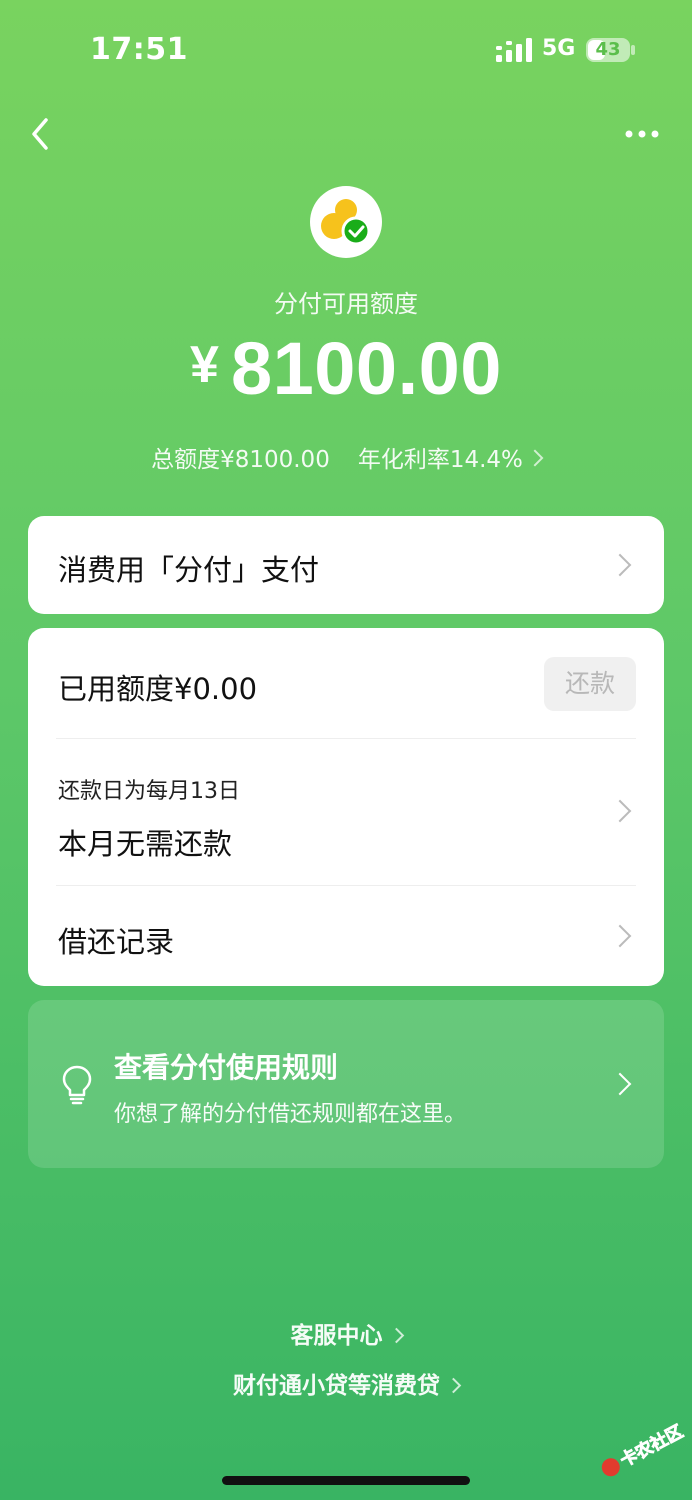 The height and width of the screenshot is (1500, 692). What do you see at coordinates (149, 791) in the screenshot?
I see `repay-date: 还款日为每月13日` at bounding box center [149, 791].